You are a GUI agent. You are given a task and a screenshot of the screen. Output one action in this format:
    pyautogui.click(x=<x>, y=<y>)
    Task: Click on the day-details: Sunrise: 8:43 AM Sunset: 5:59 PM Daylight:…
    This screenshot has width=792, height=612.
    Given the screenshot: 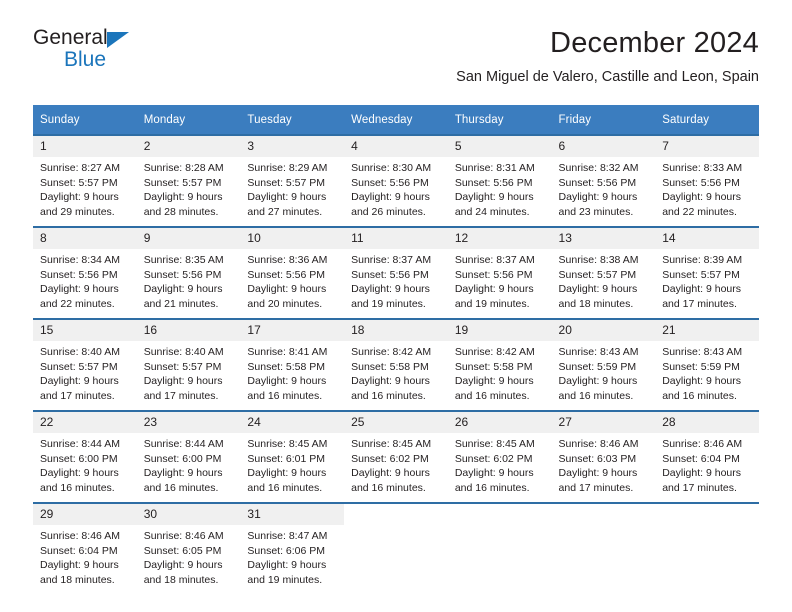 What is the action you would take?
    pyautogui.click(x=707, y=372)
    